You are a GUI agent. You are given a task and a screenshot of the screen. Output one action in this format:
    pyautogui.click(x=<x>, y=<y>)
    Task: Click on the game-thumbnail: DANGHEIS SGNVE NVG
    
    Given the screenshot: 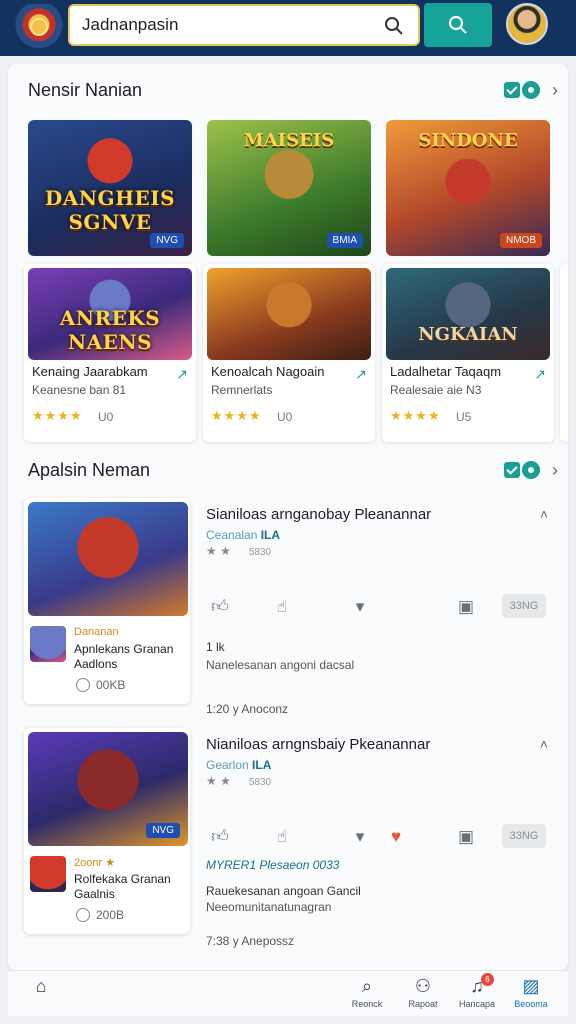 What is the action you would take?
    pyautogui.click(x=110, y=188)
    